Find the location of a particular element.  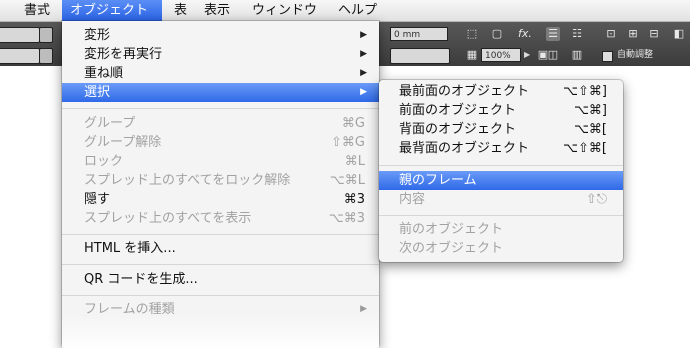

shortcut-label: ⌘L is located at coordinates (354, 161).